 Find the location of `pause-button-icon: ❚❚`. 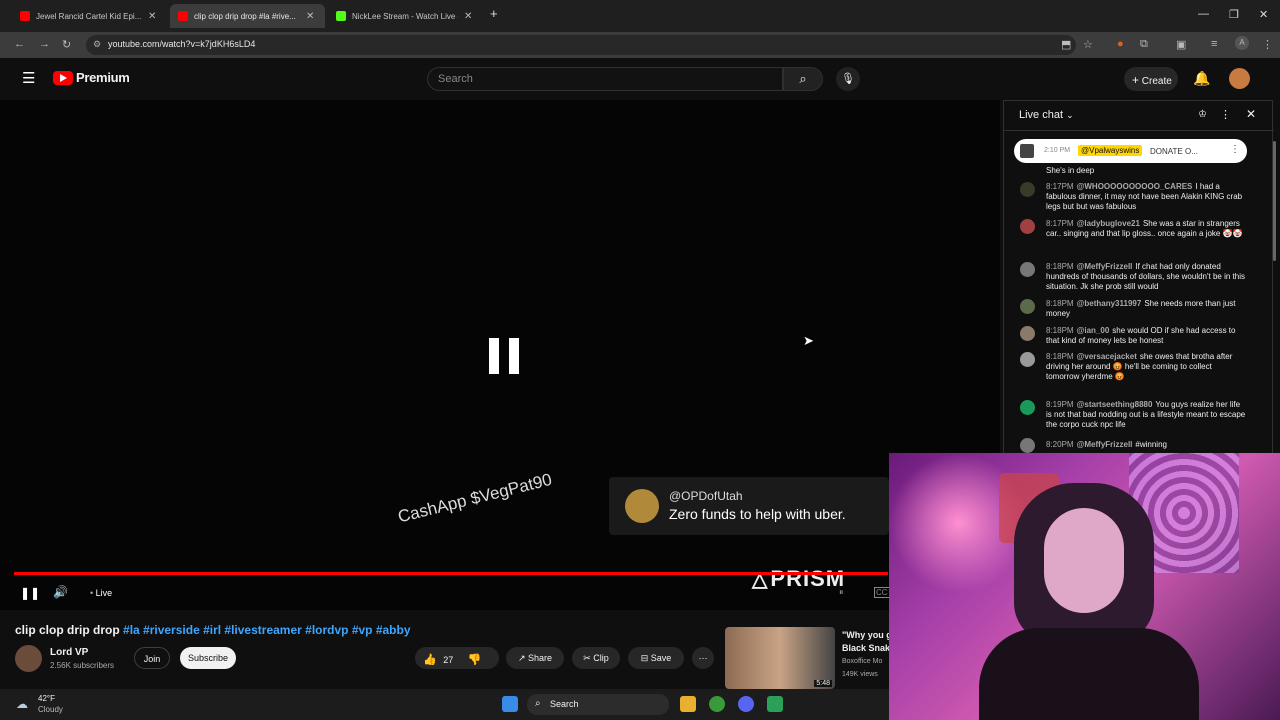

pause-button-icon: ❚❚ is located at coordinates (30, 593).